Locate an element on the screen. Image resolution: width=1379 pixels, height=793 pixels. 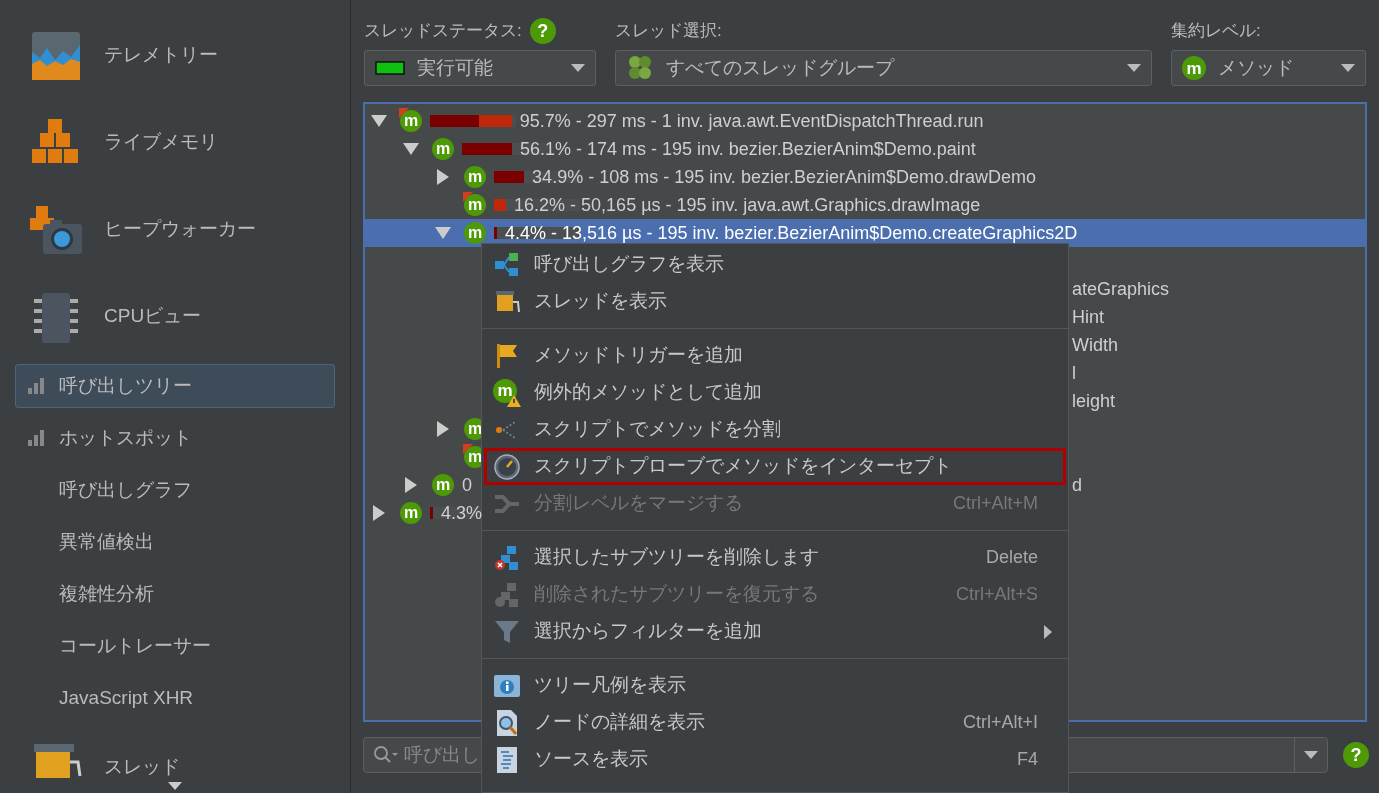
shortcut-text: Ctrl+Alt+S is located at coordinates (996, 594).